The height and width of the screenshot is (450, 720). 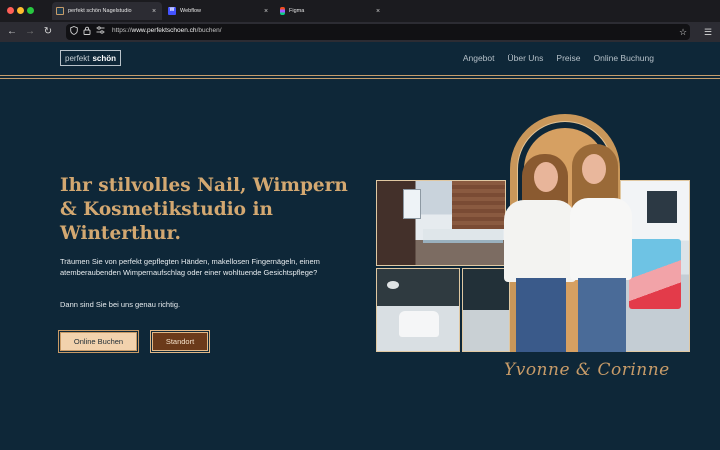 What do you see at coordinates (30, 10) in the screenshot?
I see `maximize-window-button` at bounding box center [30, 10].